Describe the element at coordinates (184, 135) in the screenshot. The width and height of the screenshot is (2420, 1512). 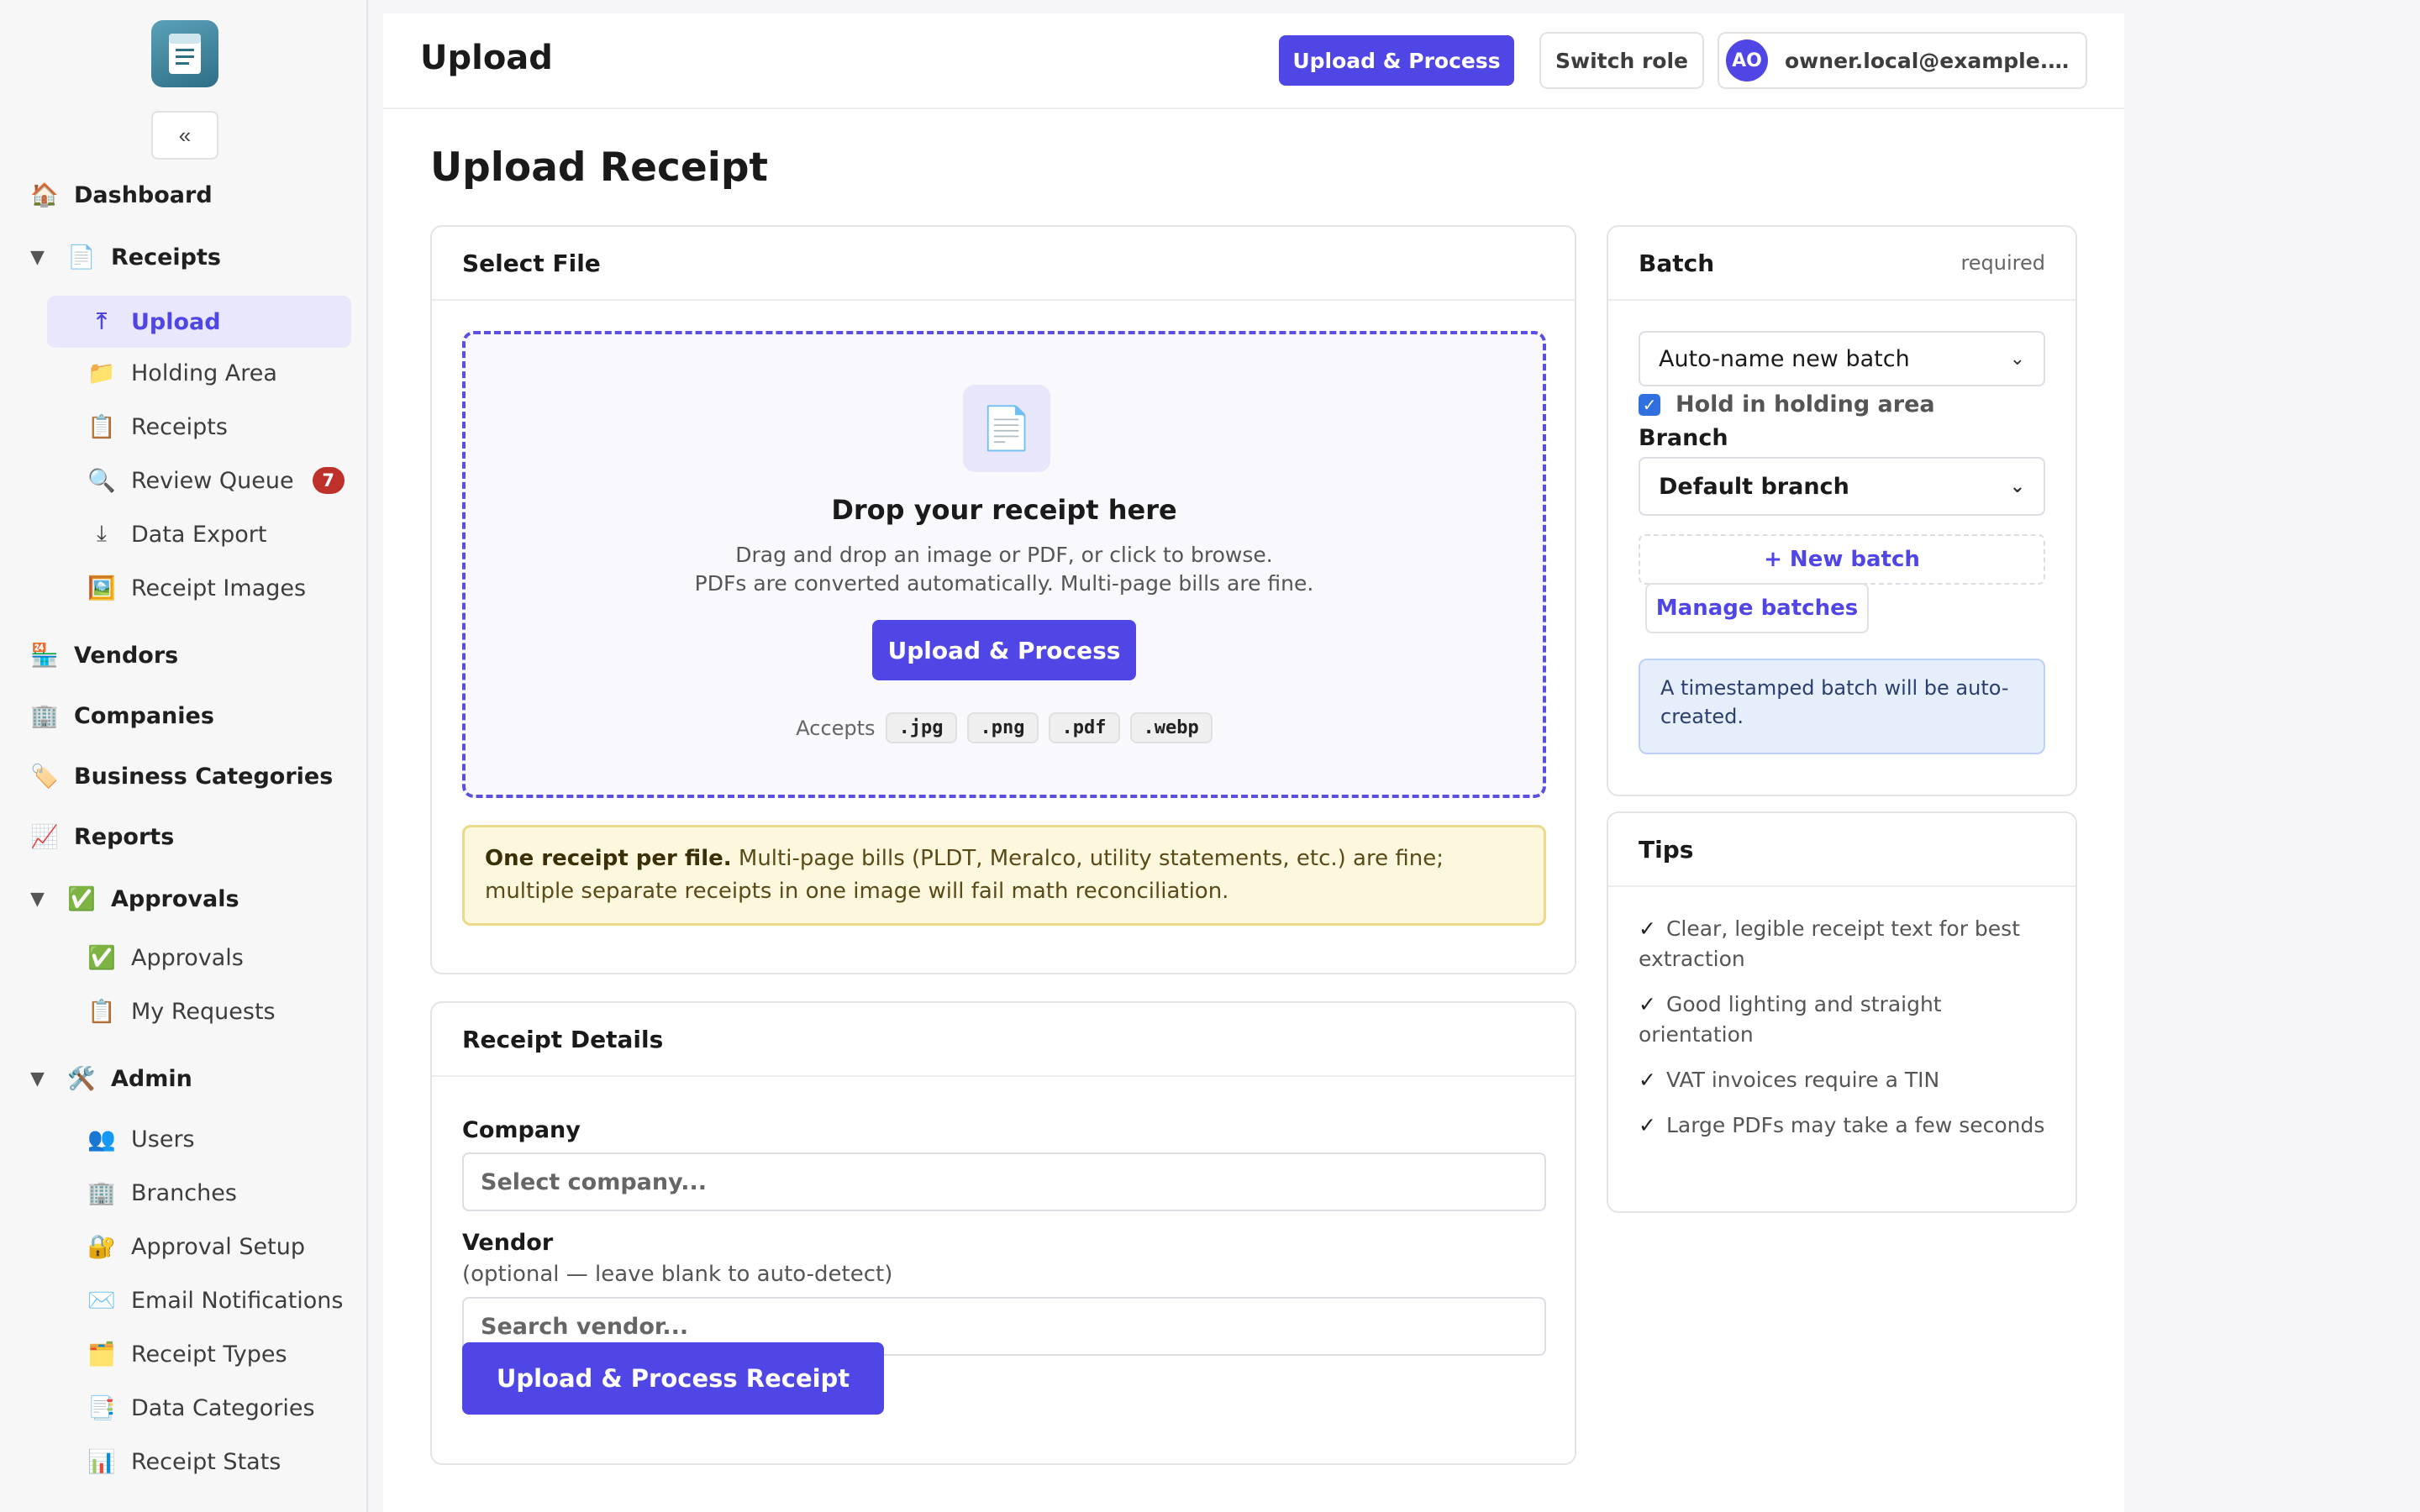
I see `collapse-sidebar-button: «` at that location.